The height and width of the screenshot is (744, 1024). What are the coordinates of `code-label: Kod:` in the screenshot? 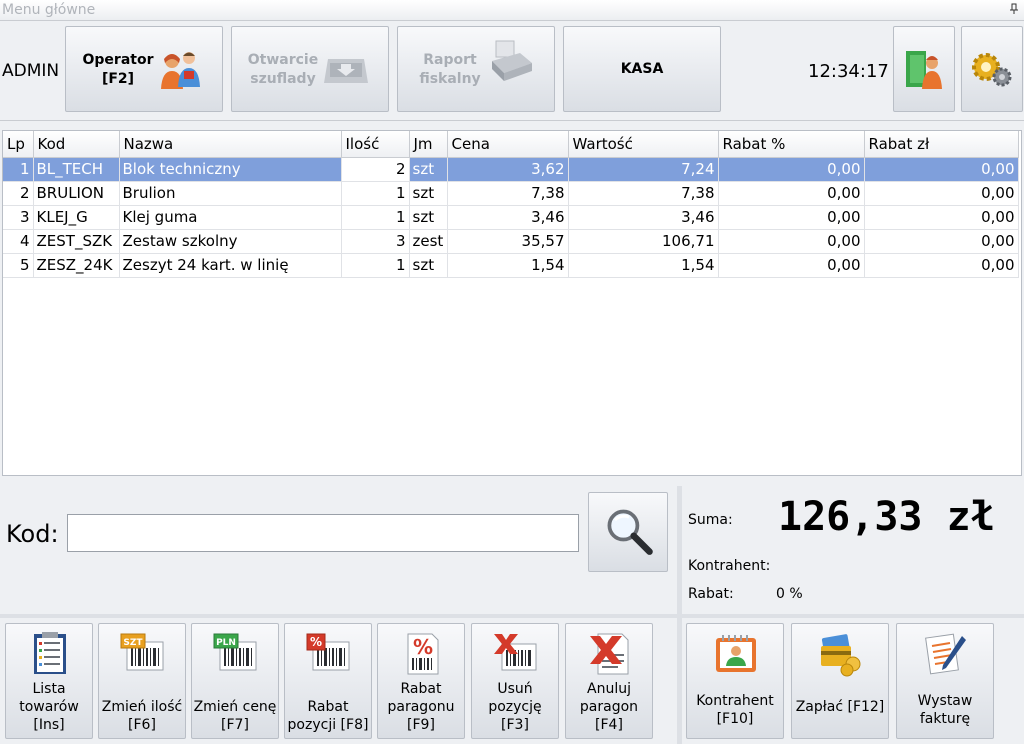 It's located at (32, 534).